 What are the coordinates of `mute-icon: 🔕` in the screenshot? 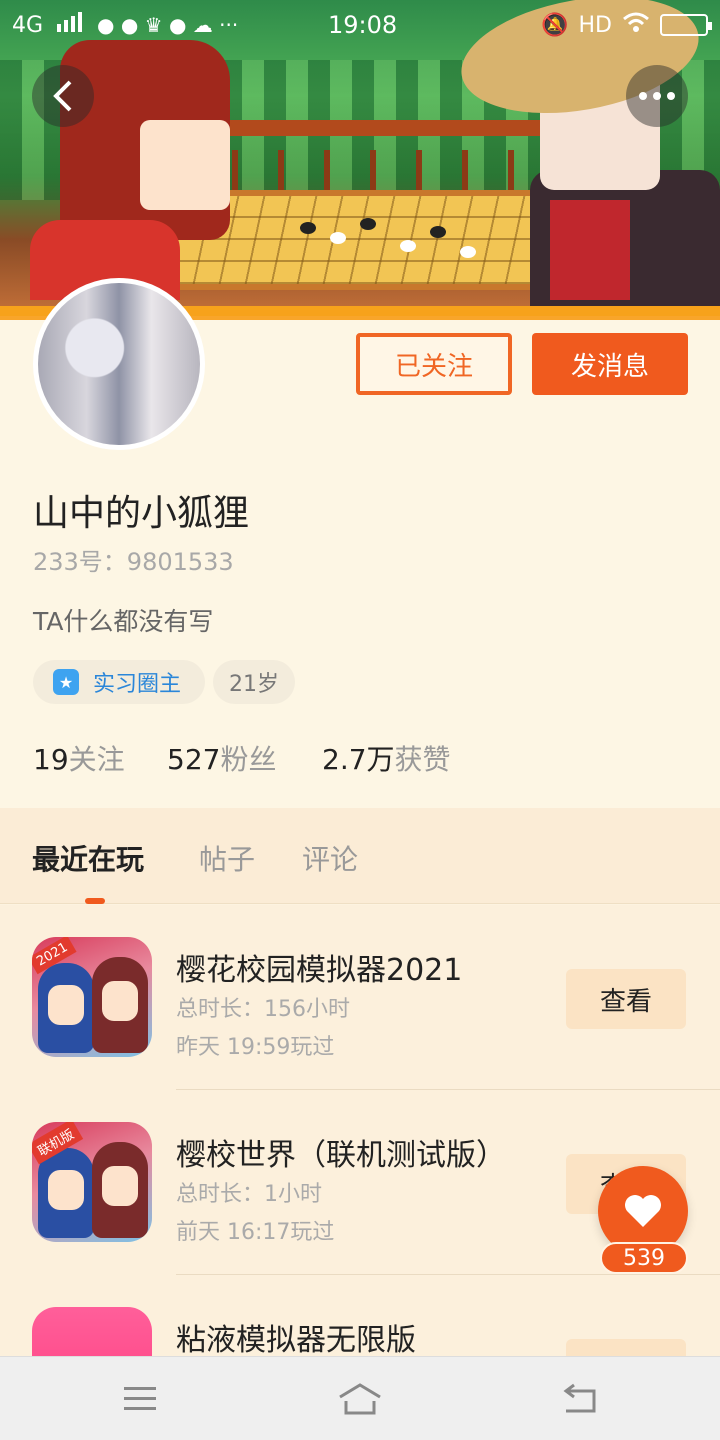 It's located at (555, 25).